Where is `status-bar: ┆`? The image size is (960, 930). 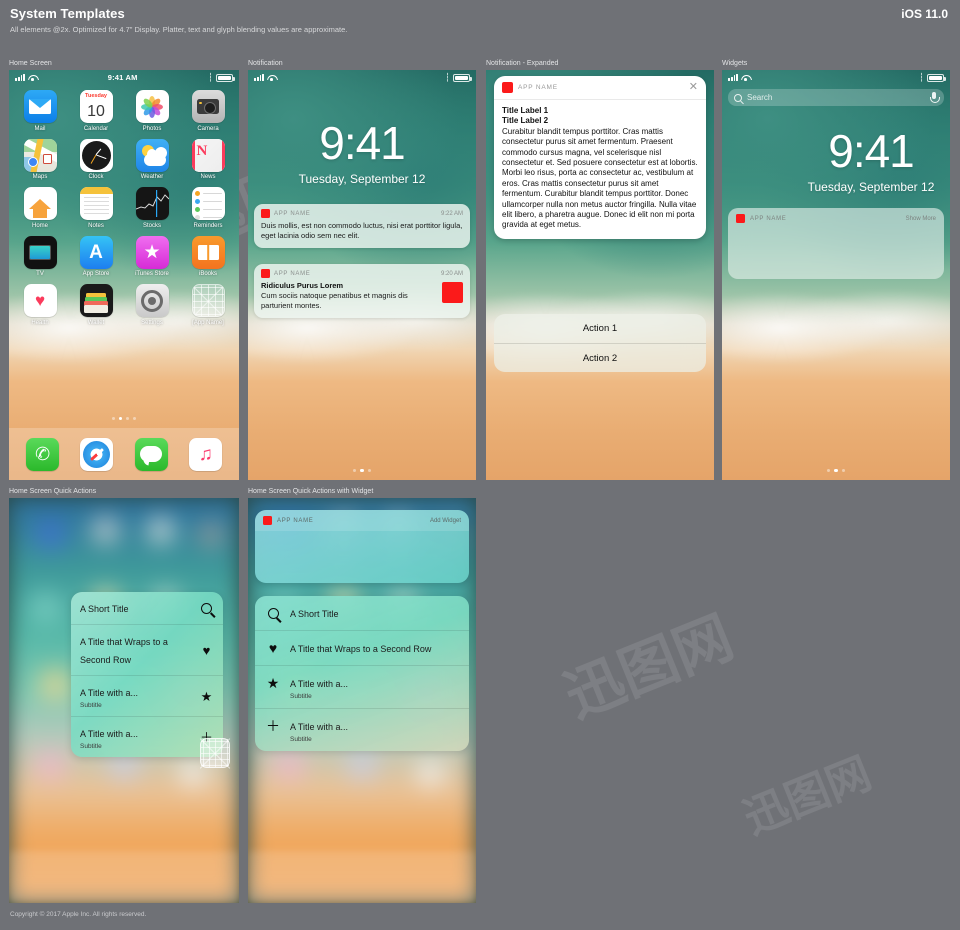
status-bar: ┆ is located at coordinates (836, 77).